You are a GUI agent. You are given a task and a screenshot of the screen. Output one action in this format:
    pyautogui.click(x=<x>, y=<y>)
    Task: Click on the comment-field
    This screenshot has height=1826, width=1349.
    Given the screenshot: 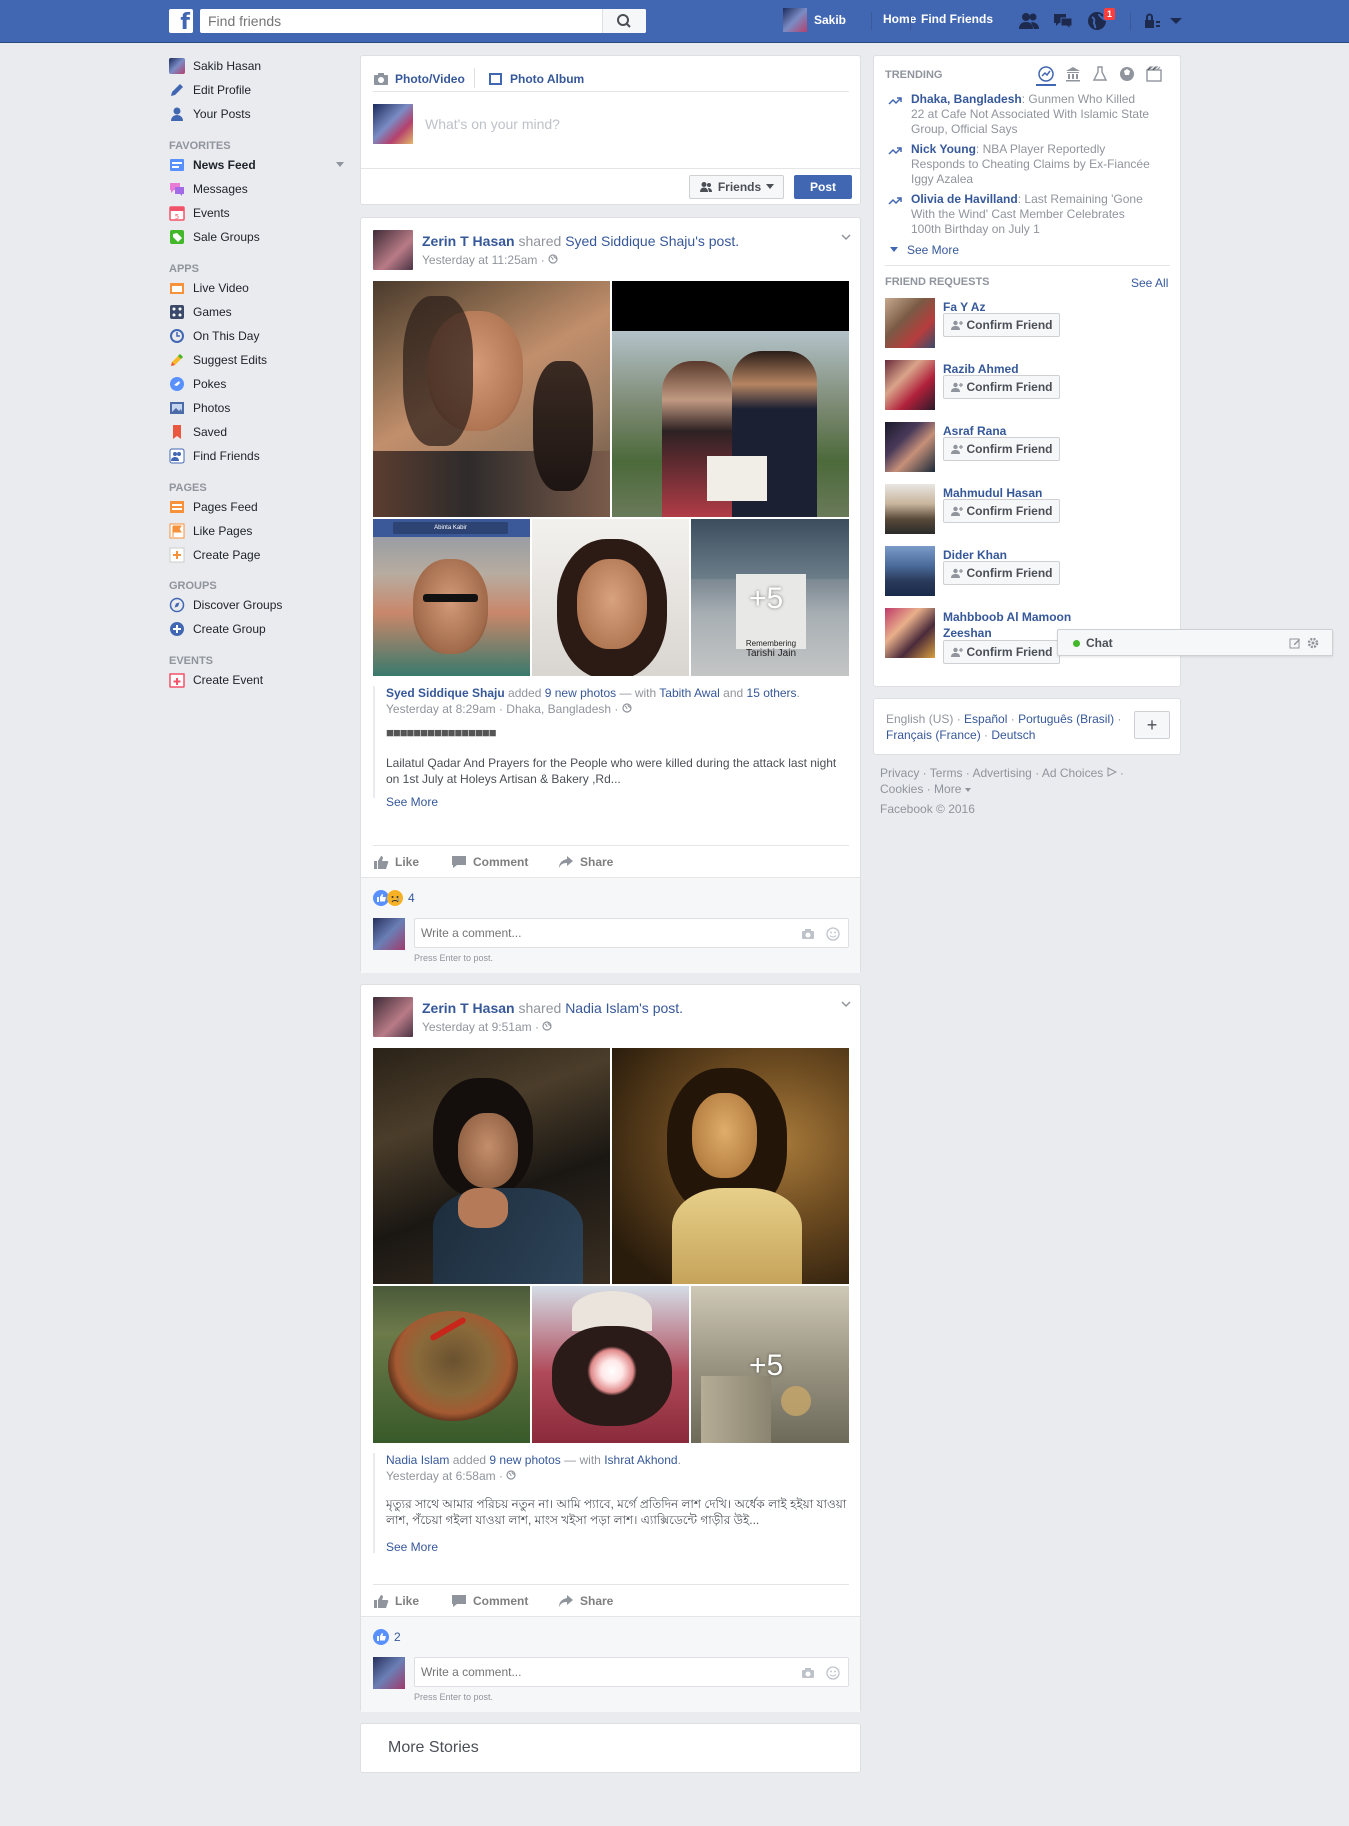 What is the action you would take?
    pyautogui.click(x=631, y=933)
    